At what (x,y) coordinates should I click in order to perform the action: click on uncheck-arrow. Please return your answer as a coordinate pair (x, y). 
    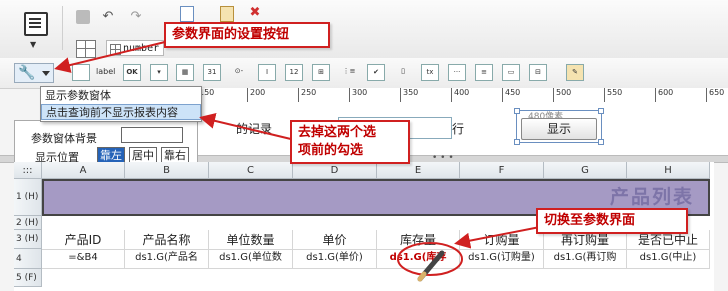
    Looking at the image, I should click on (247, 127).